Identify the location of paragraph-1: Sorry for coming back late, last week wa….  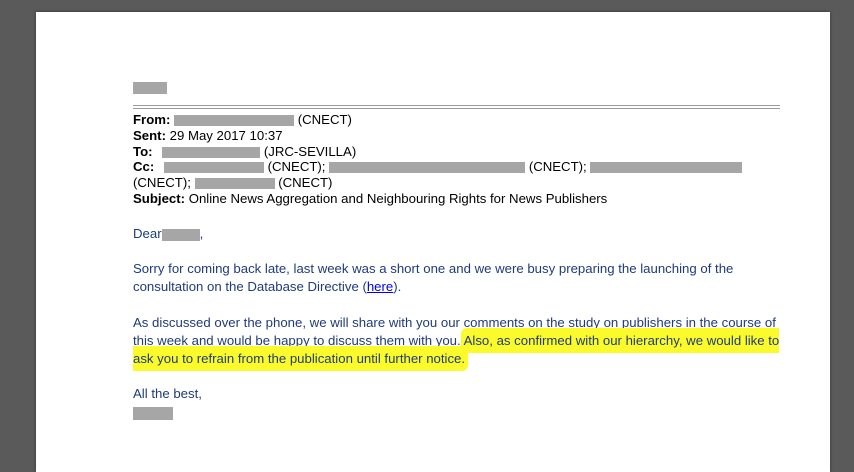
(453, 278).